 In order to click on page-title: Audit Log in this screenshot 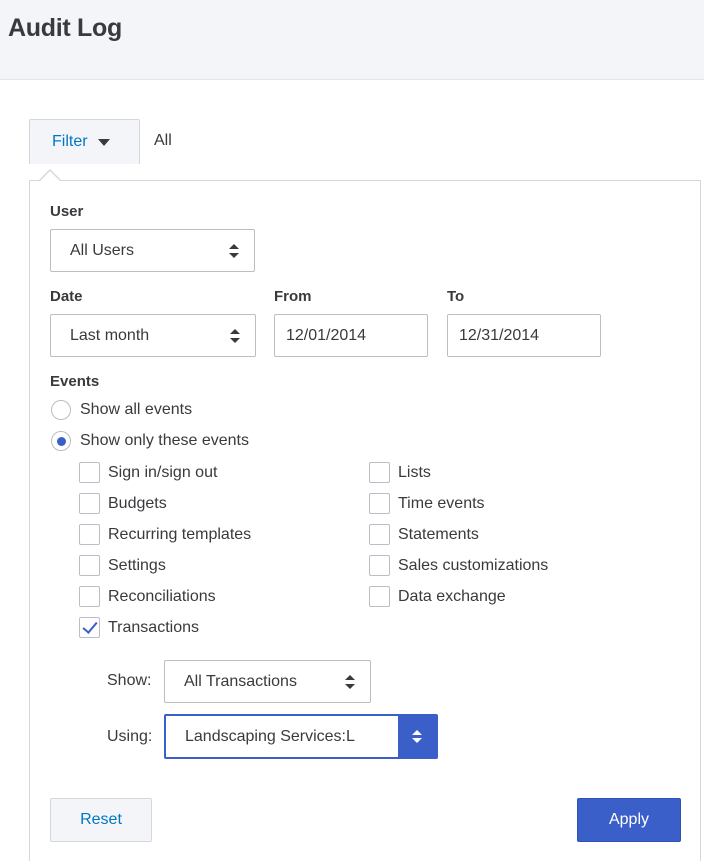, I will do `click(65, 28)`.